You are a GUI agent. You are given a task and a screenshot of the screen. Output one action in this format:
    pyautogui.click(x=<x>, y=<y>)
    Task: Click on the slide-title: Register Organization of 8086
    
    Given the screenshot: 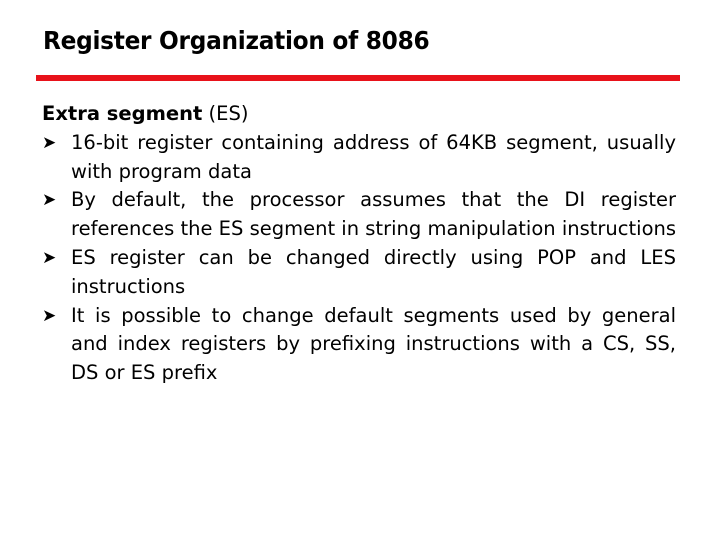 What is the action you would take?
    pyautogui.click(x=236, y=40)
    